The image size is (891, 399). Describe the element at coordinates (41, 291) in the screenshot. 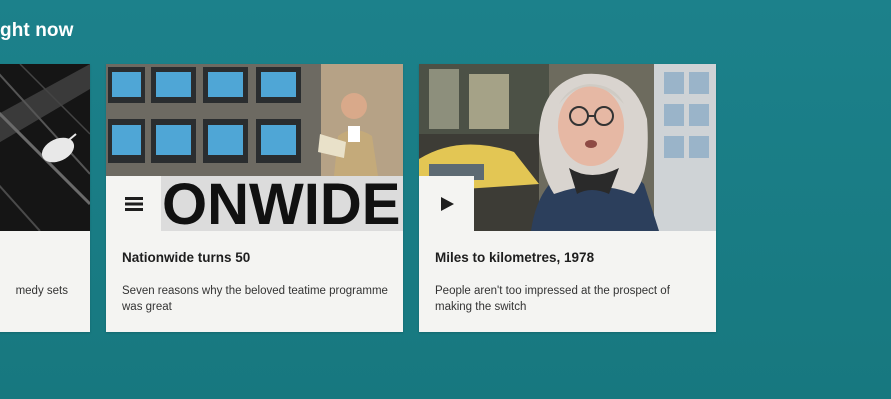

I see `card-summary: medy sets` at that location.